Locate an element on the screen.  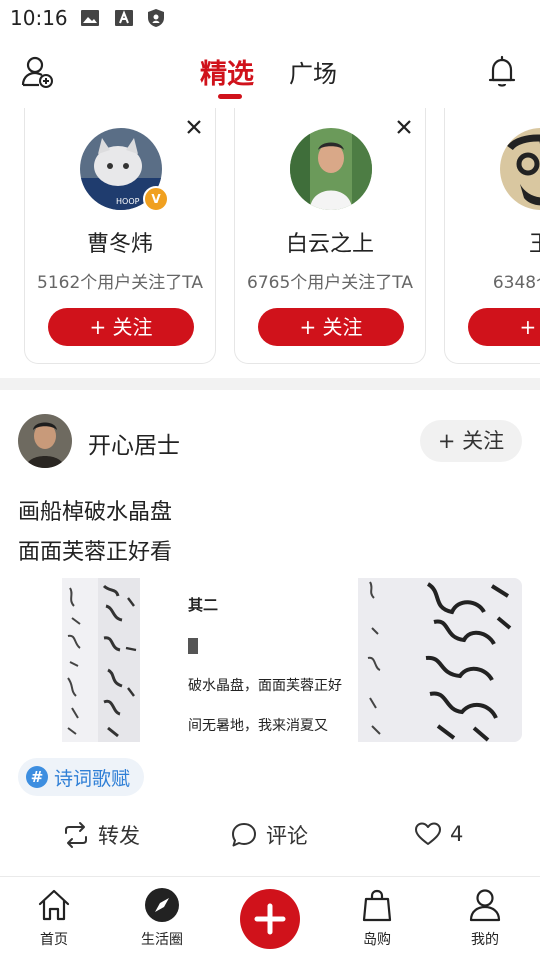
active-tab-indicator is located at coordinates (230, 96).